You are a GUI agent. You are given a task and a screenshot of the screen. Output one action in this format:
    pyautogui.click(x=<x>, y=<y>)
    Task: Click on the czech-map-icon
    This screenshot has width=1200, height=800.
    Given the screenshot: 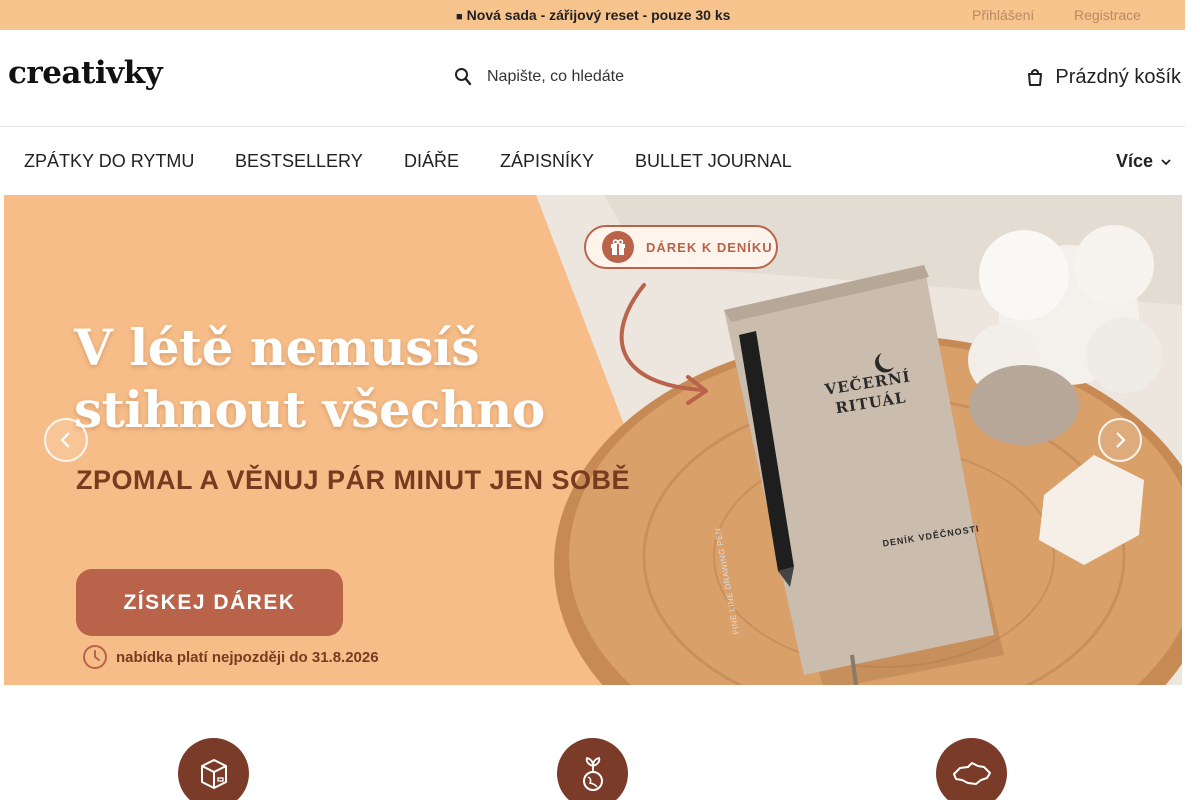 What is the action you would take?
    pyautogui.click(x=971, y=773)
    